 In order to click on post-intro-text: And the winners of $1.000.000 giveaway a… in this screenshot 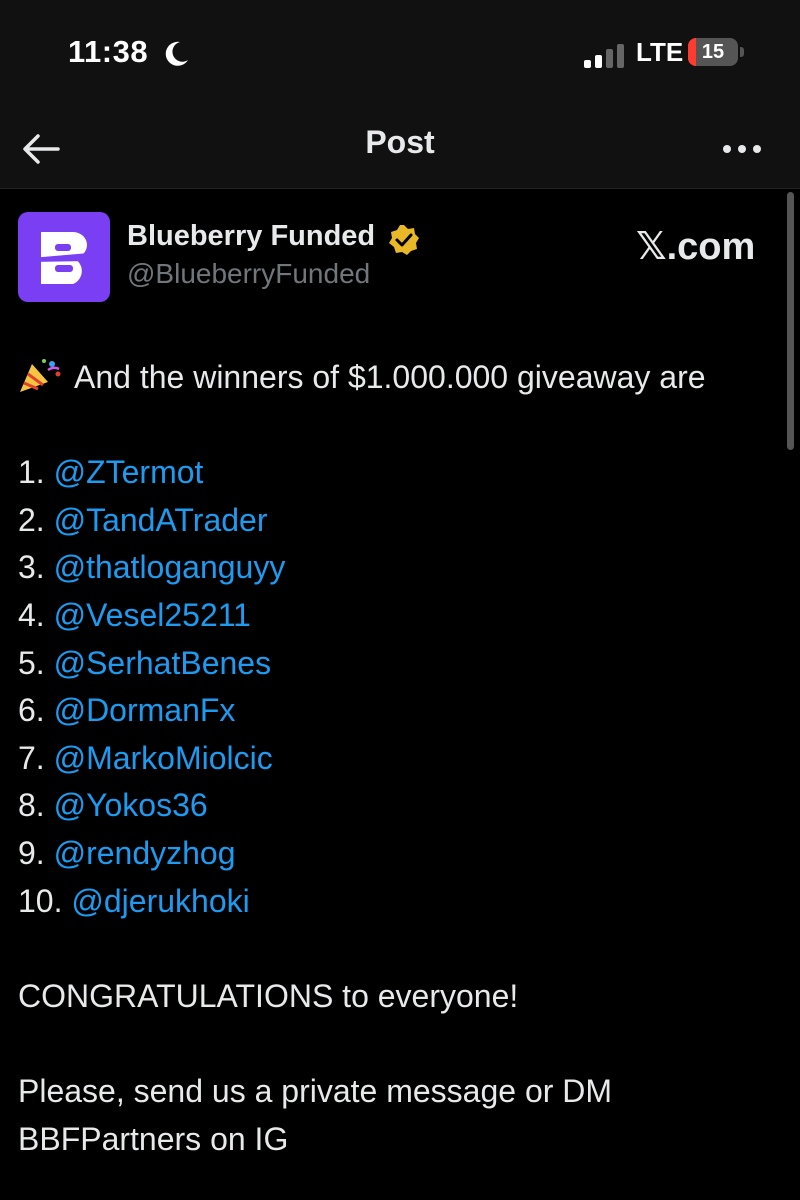, I will do `click(390, 377)`.